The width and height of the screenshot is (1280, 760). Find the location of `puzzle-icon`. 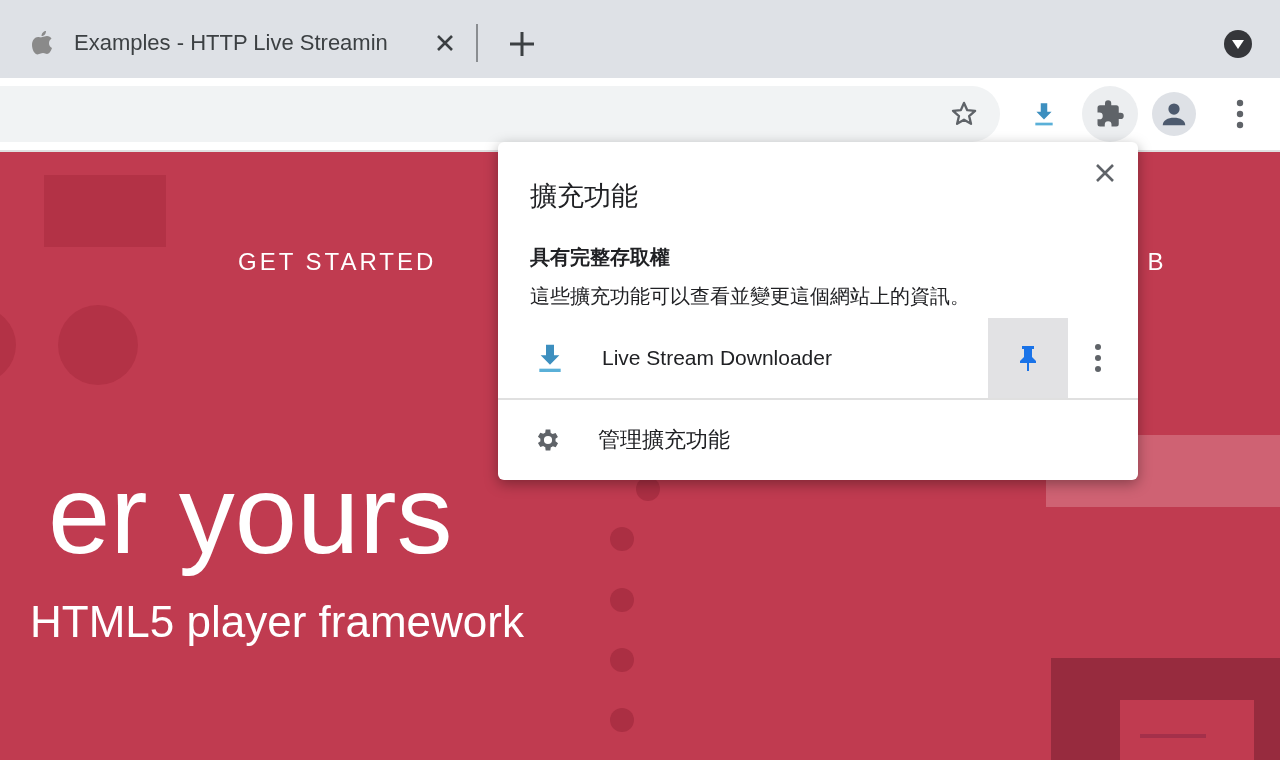

puzzle-icon is located at coordinates (1110, 114).